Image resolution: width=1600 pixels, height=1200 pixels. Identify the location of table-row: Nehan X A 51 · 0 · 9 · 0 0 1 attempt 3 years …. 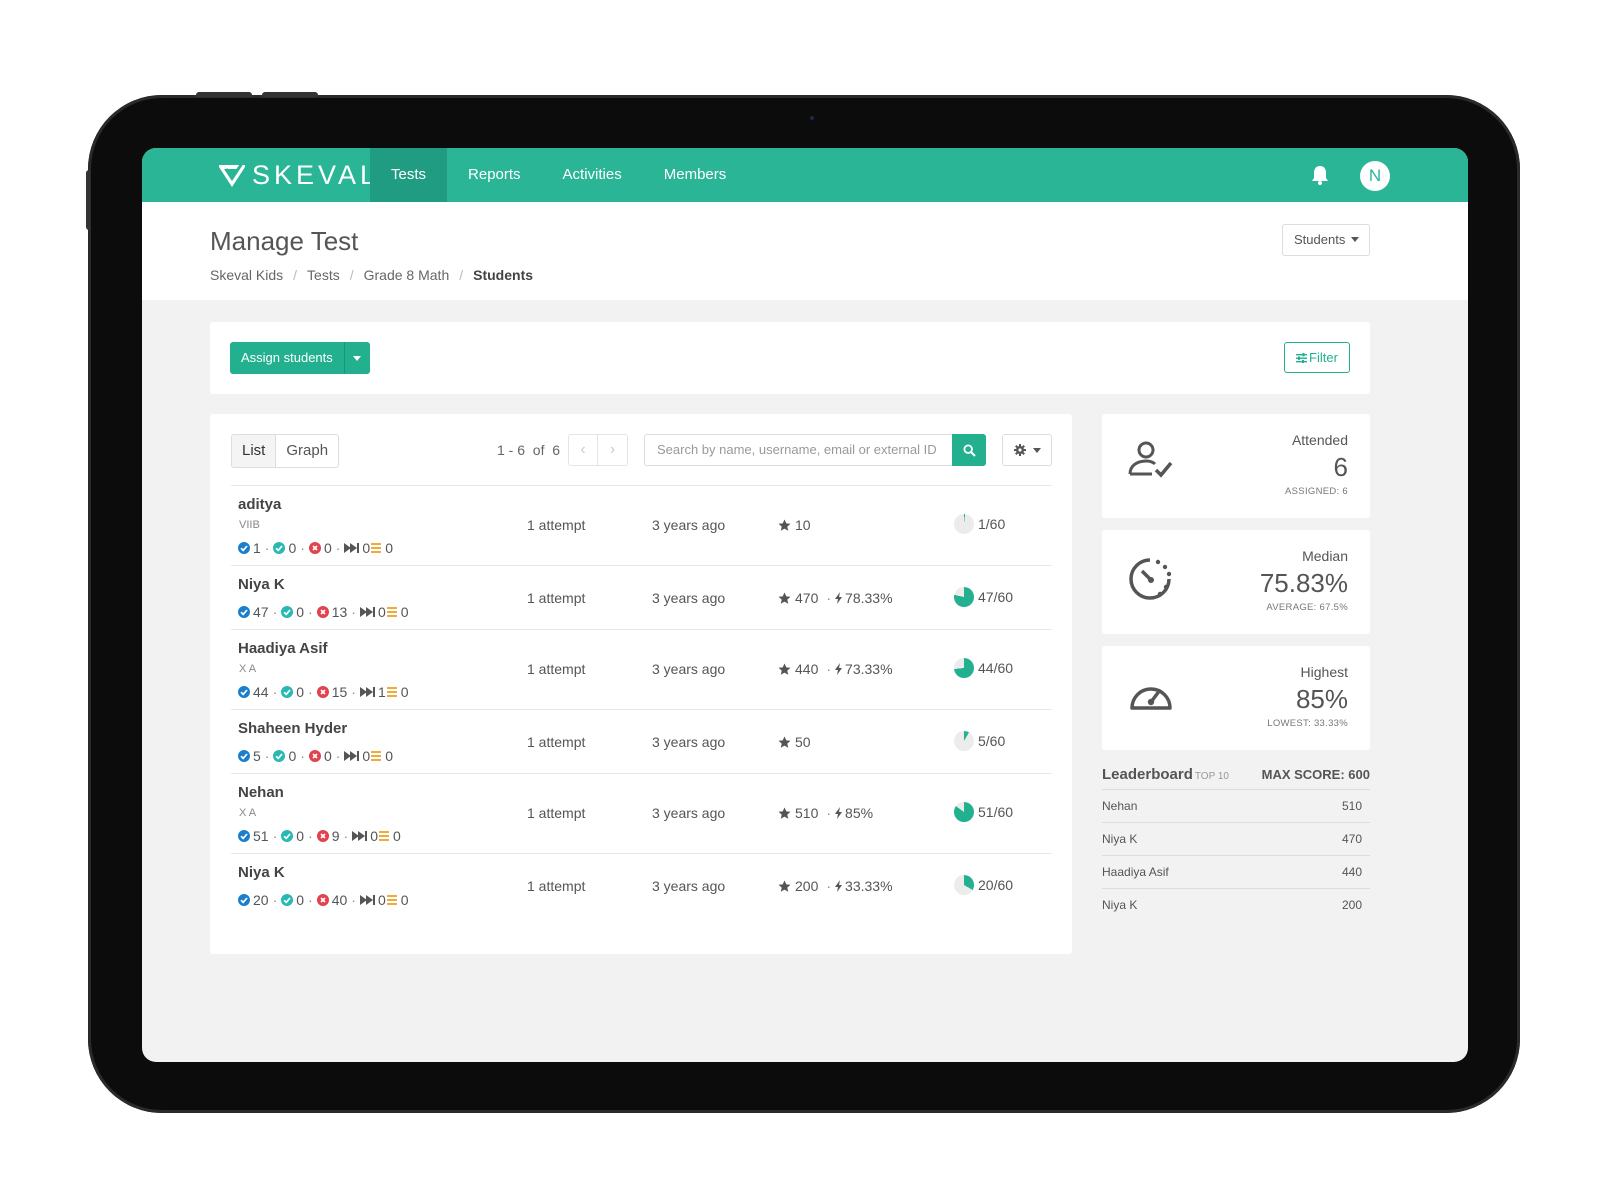
(641, 813).